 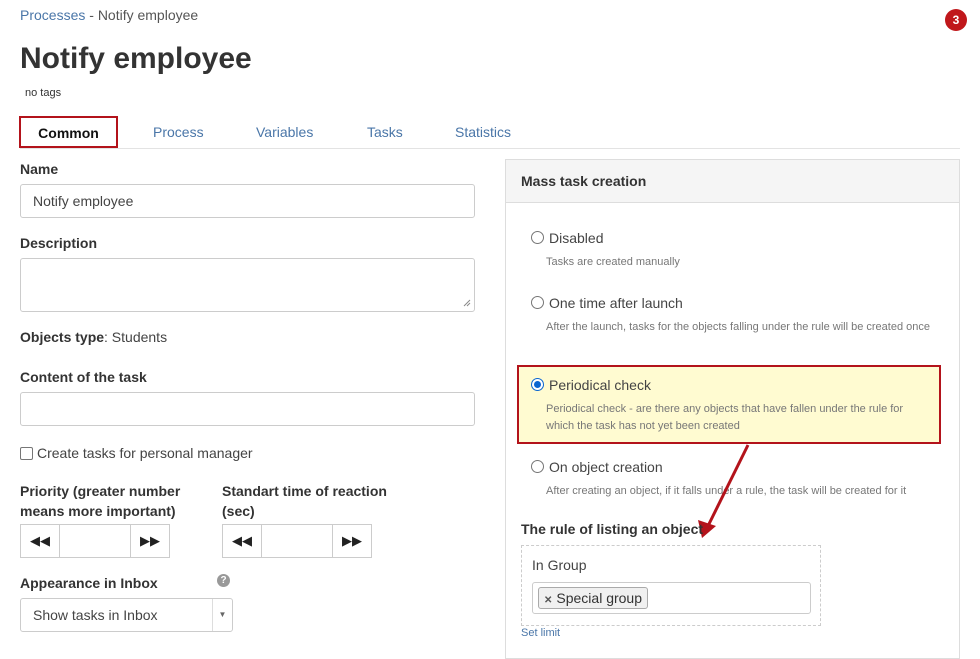 I want to click on breadcrumb-processes-link: Processes, so click(x=52, y=15).